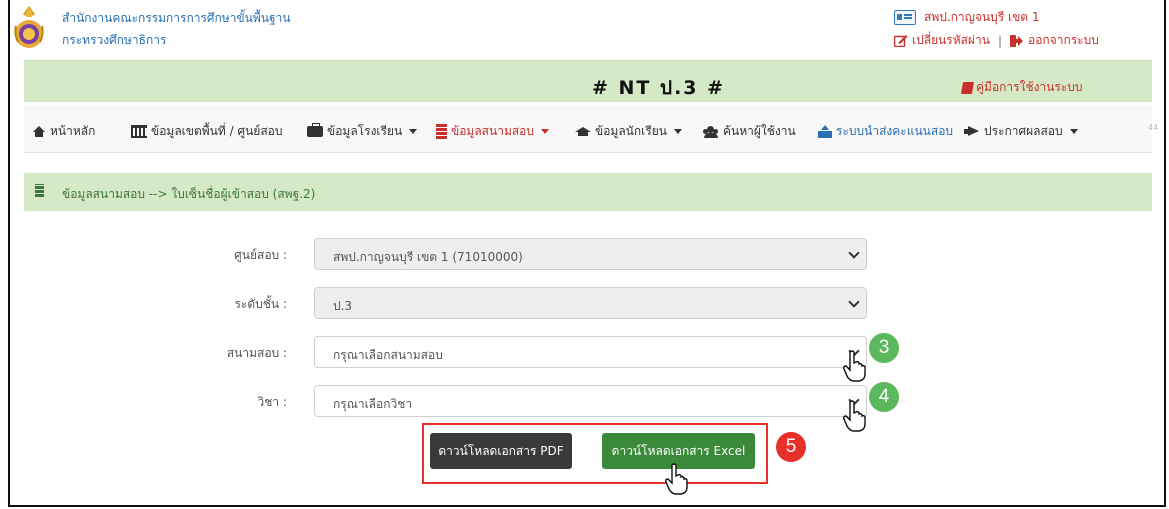  I want to click on manual-link: คู่มือการใช้งานระบบ, so click(1021, 87).